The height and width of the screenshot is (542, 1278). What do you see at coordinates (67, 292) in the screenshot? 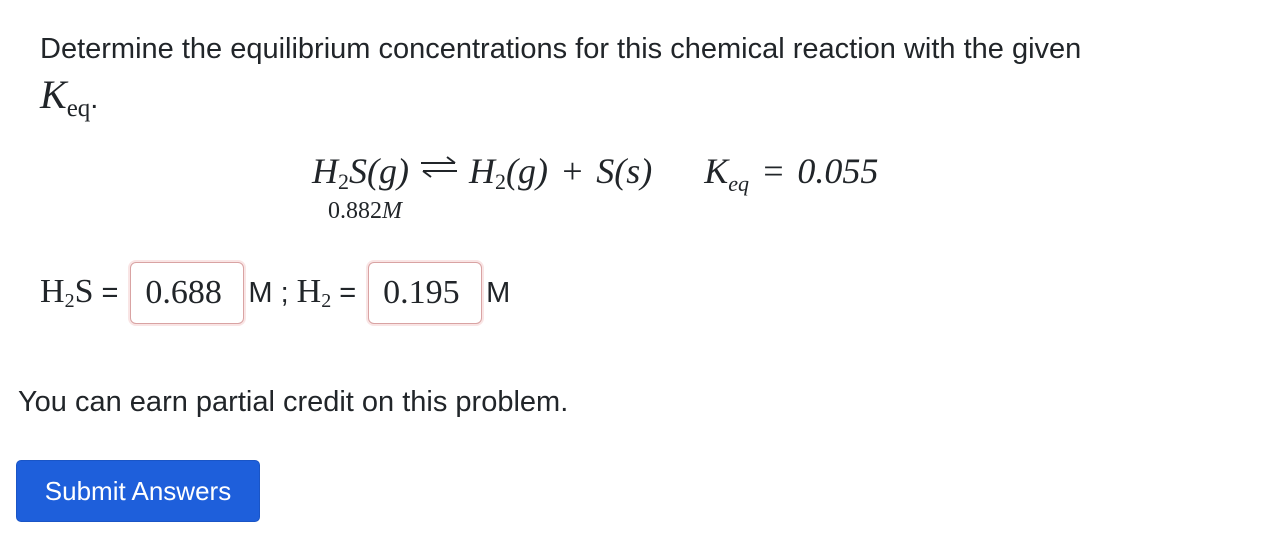
I see `h2s-label: H2S` at bounding box center [67, 292].